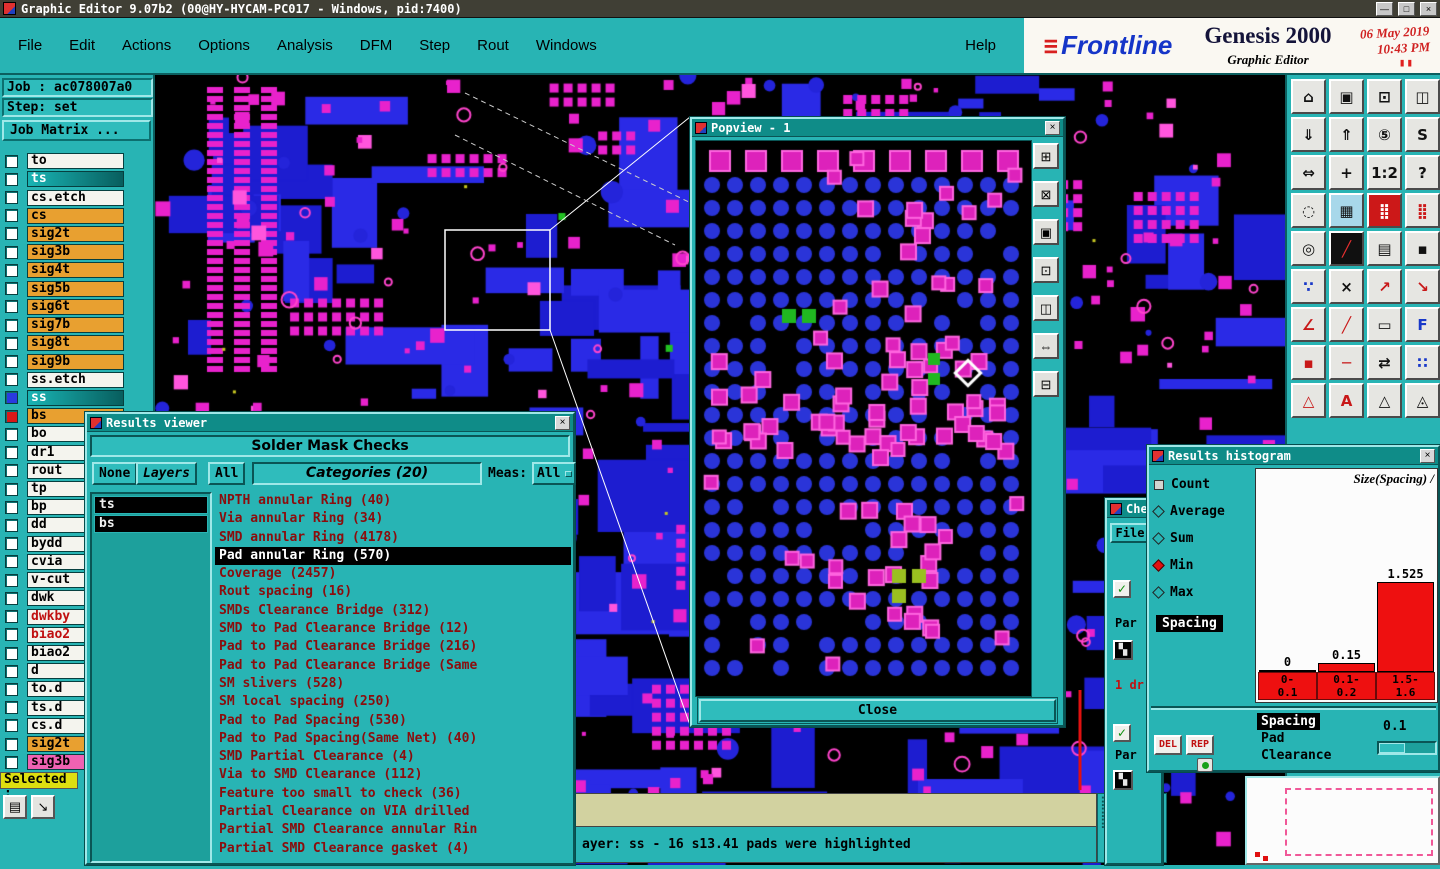  What do you see at coordinates (1384, 324) in the screenshot?
I see `rect-icon: ▭` at bounding box center [1384, 324].